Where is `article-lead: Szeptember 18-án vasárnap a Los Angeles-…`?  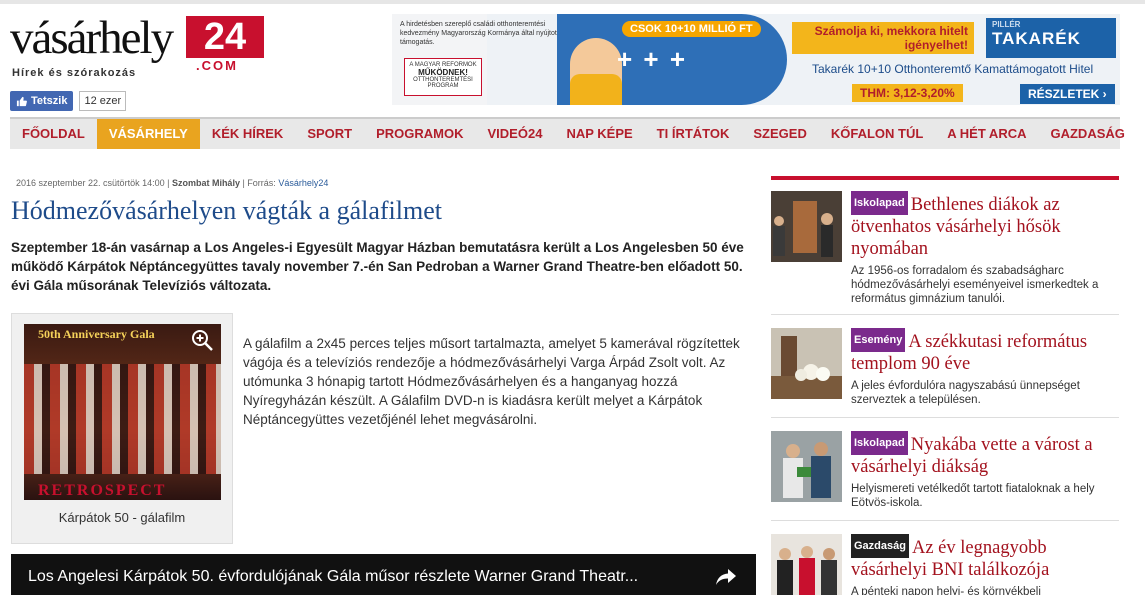
article-lead: Szeptember 18-án vasárnap a Los Angeles-… is located at coordinates (377, 266).